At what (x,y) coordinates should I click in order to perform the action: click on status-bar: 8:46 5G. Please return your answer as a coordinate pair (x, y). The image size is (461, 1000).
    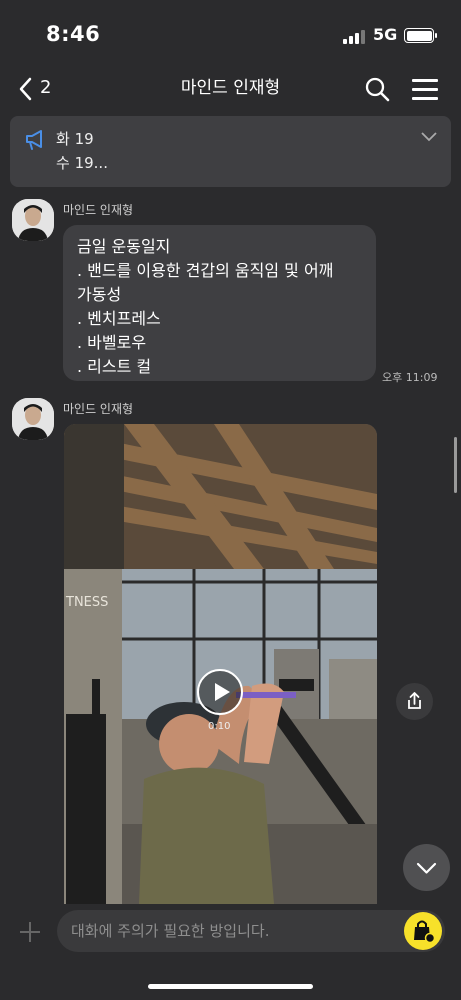
    Looking at the image, I should click on (230, 35).